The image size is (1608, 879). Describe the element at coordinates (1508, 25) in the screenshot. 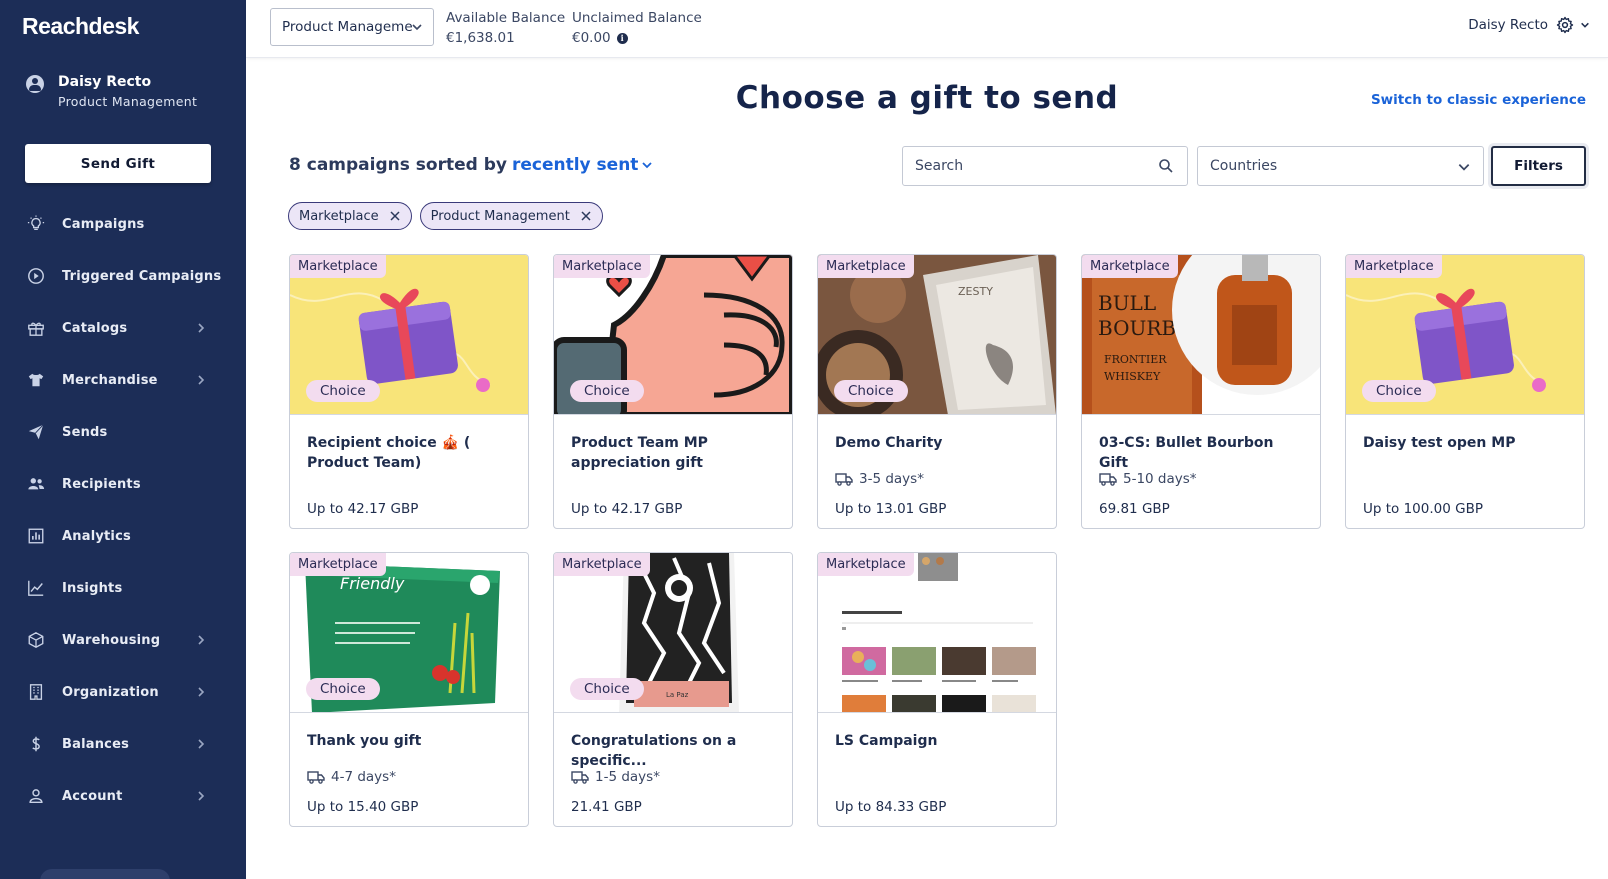

I see `top-user-name: Daisy Recto` at that location.